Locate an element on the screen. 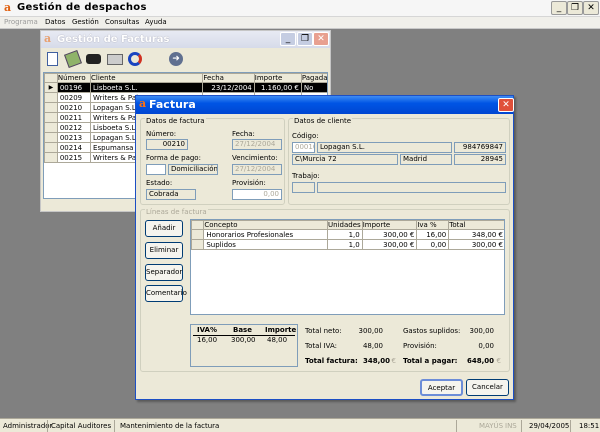 The height and width of the screenshot is (432, 600). cancelar-button: Cancelar is located at coordinates (487, 387).